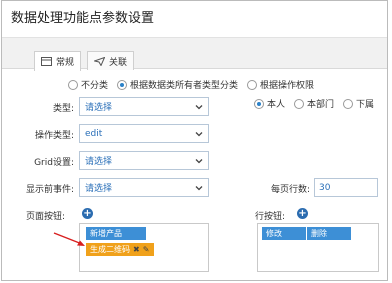 This screenshot has height=283, width=392. I want to click on radio-department: 本部门, so click(314, 103).